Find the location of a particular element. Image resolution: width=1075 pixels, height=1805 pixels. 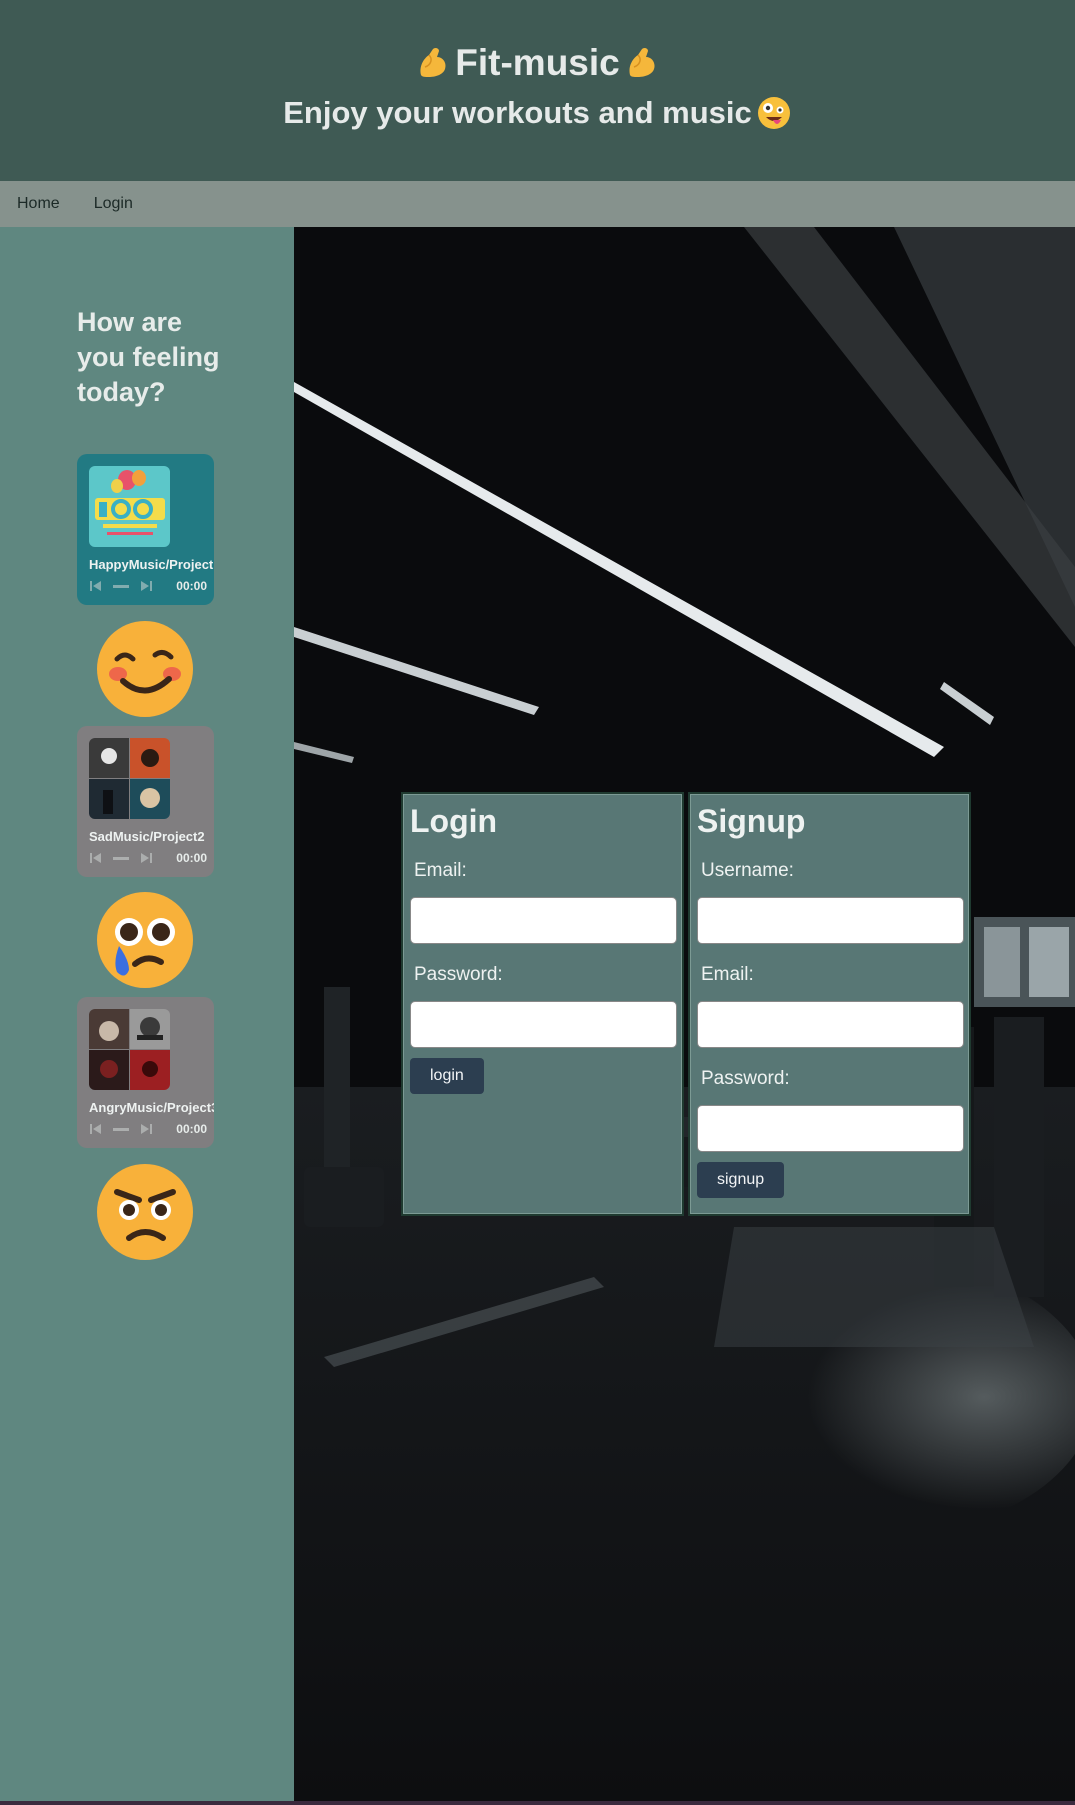

happy-player-controls: 00:00 is located at coordinates (148, 586).